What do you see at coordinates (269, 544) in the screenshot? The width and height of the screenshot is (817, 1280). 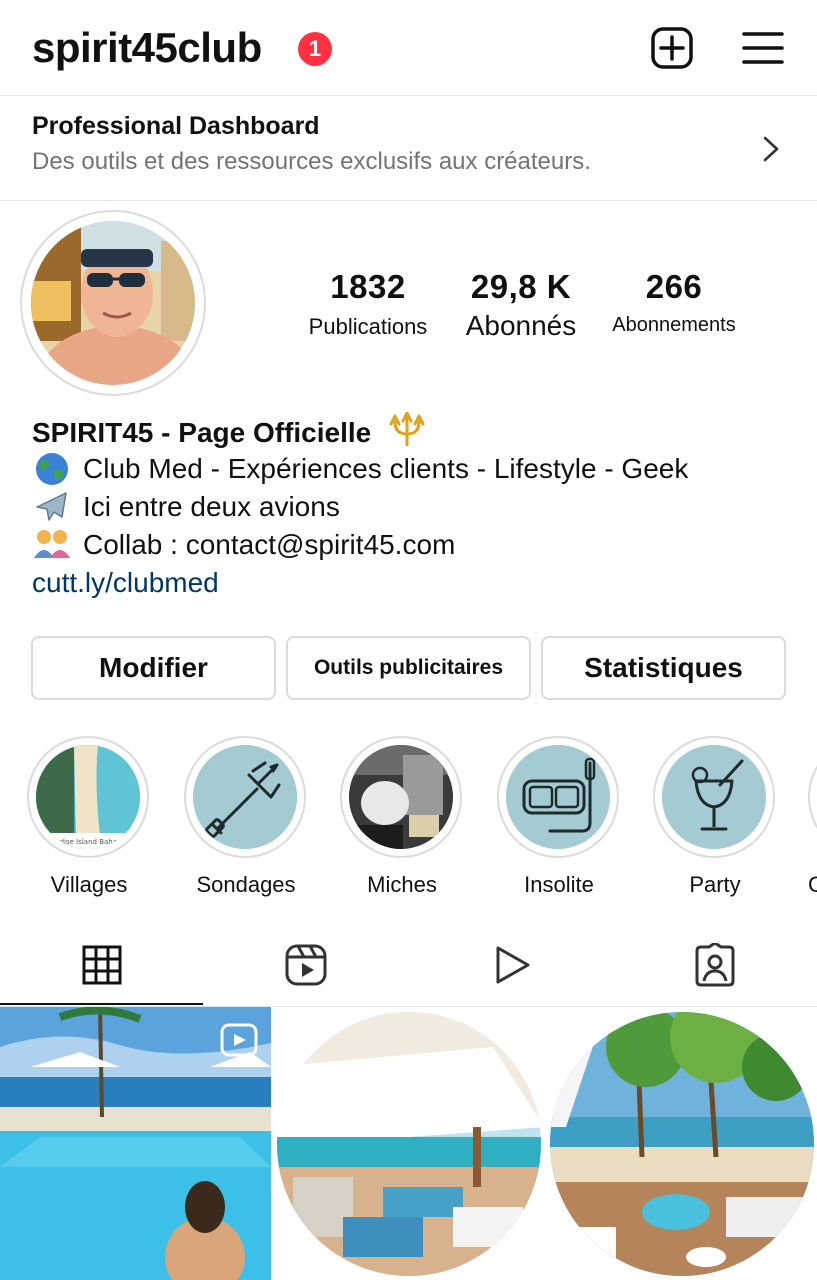 I see `bio-line-3-text: Collab : contact@spirit45.com` at bounding box center [269, 544].